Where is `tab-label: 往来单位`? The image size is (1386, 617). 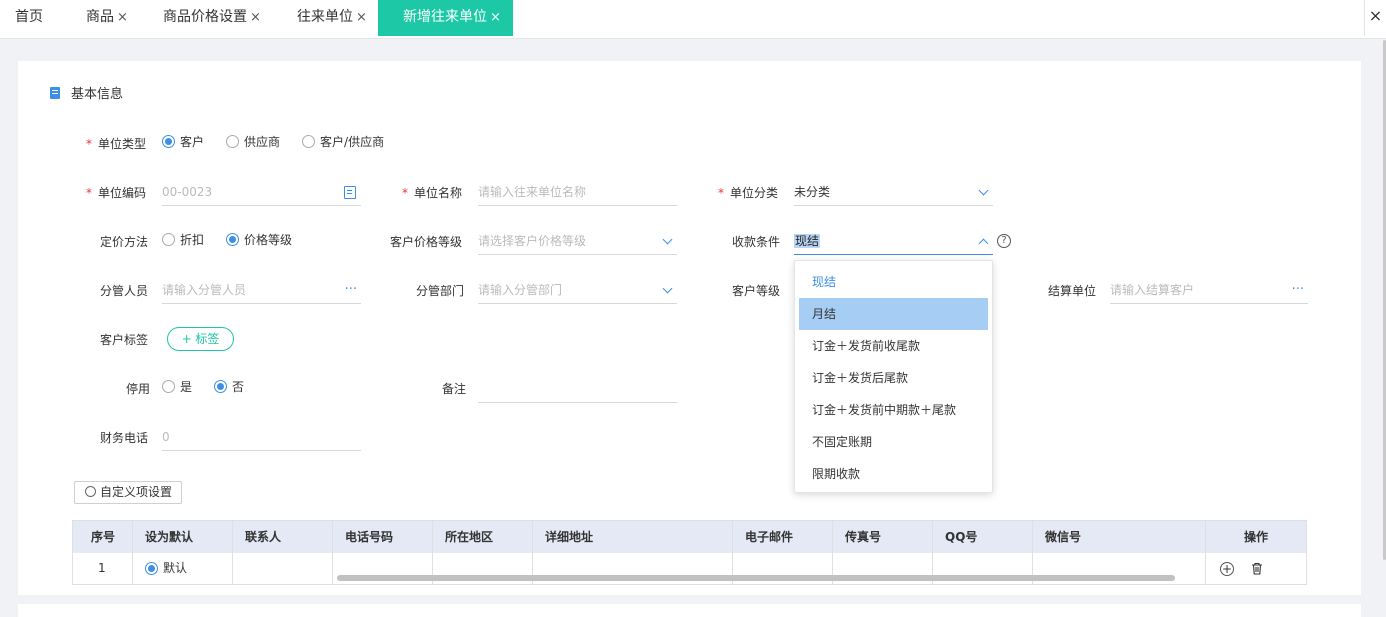 tab-label: 往来单位 is located at coordinates (325, 17).